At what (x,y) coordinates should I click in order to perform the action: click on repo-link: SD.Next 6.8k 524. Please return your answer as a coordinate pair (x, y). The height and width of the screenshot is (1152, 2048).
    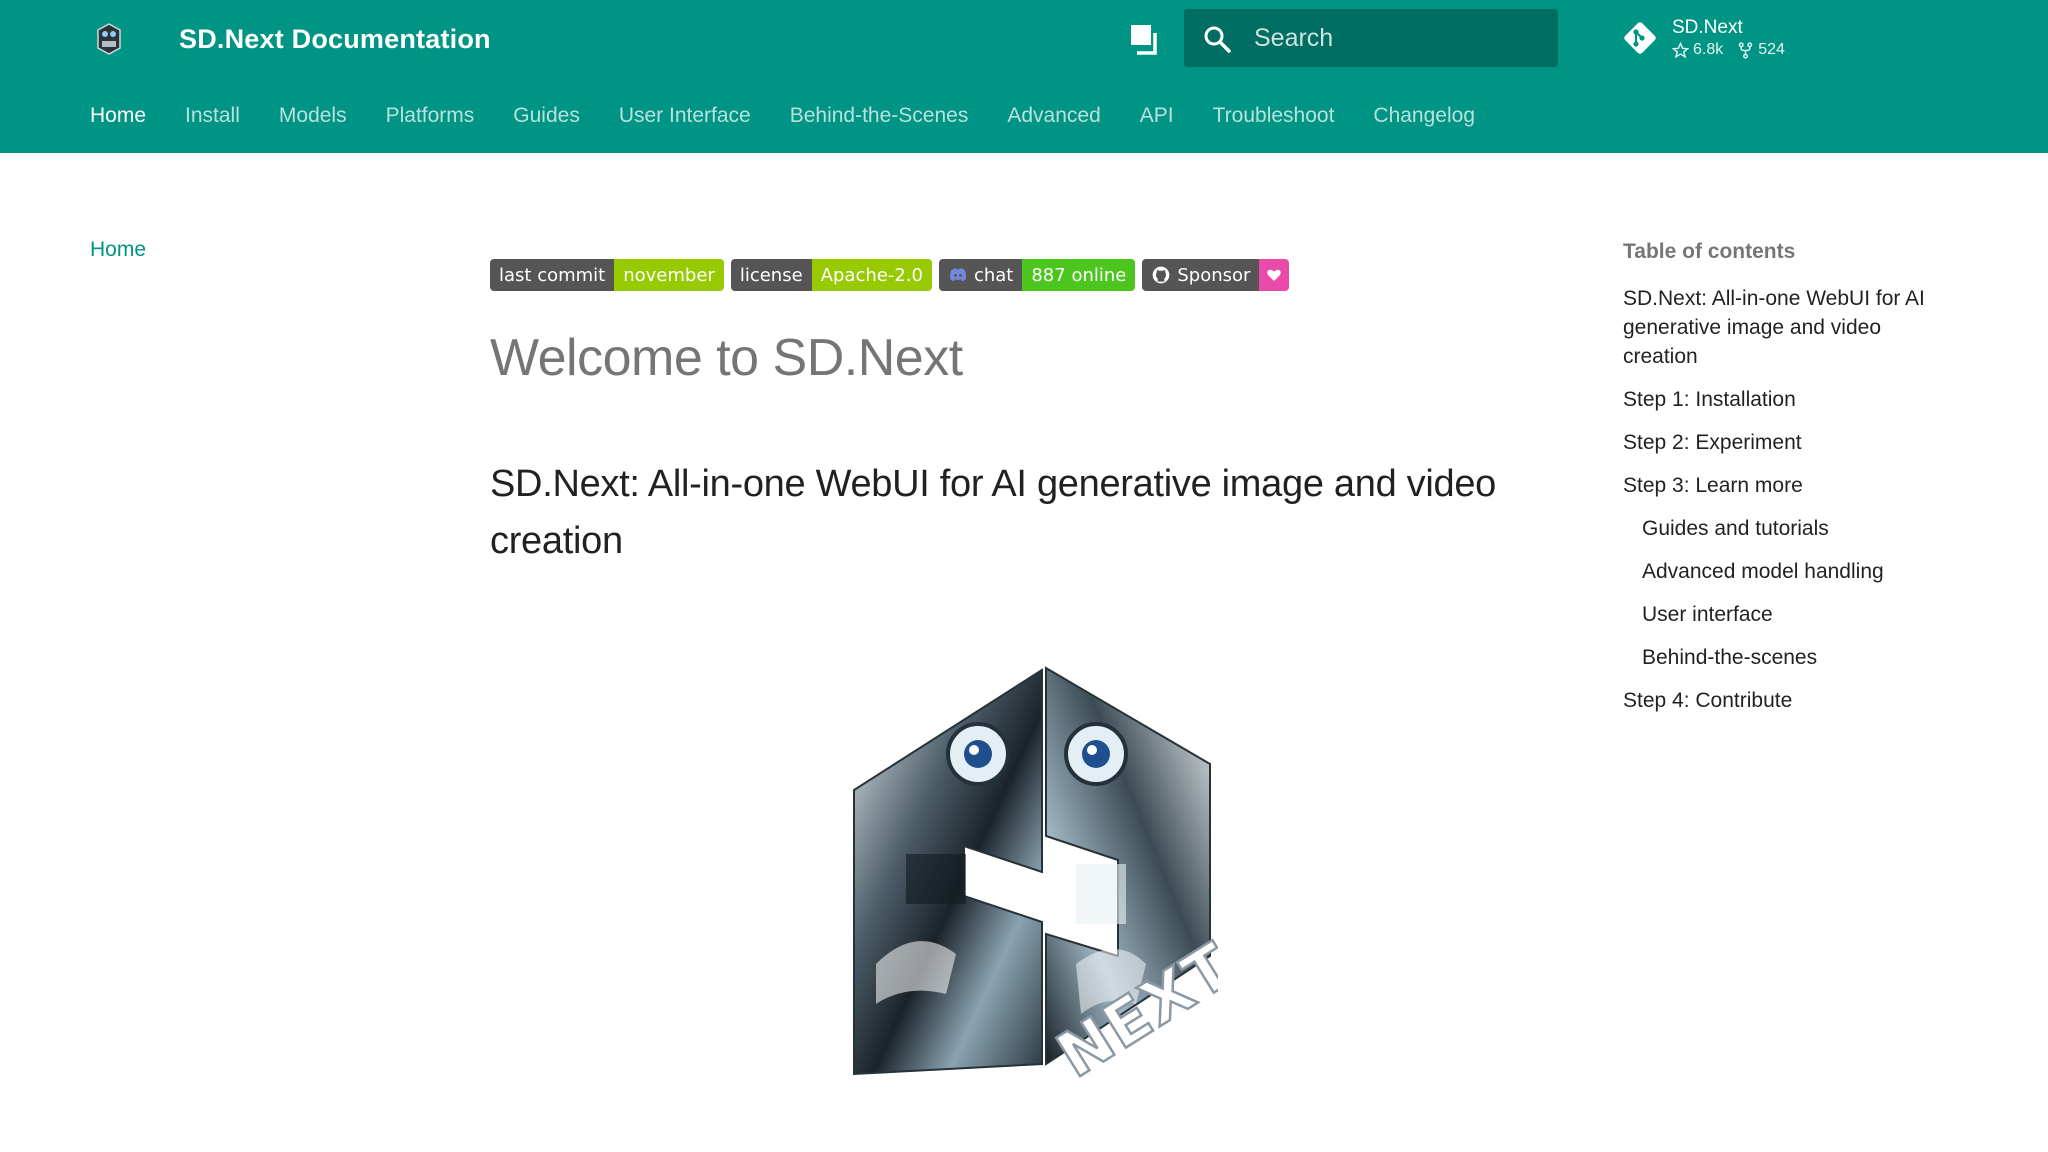
    Looking at the image, I should click on (1735, 38).